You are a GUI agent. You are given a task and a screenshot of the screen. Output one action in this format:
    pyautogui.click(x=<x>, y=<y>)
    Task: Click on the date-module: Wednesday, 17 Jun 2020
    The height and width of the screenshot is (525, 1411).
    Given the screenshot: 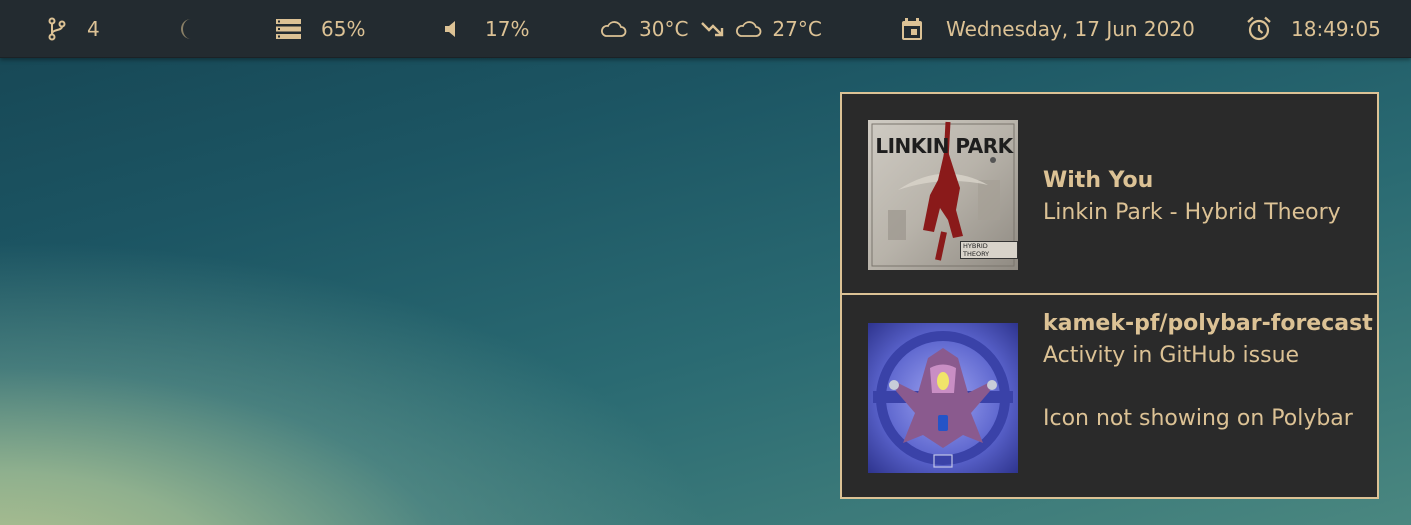 What is the action you would take?
    pyautogui.click(x=1048, y=29)
    